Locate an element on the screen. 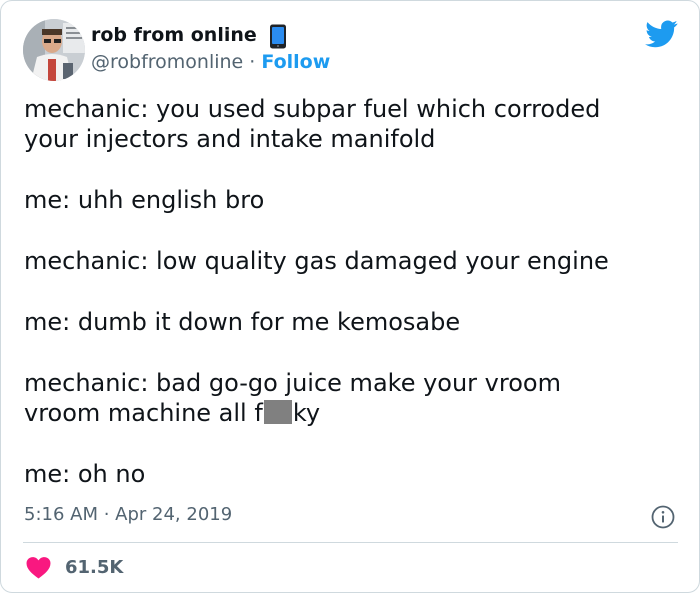  avatar is located at coordinates (54, 50).